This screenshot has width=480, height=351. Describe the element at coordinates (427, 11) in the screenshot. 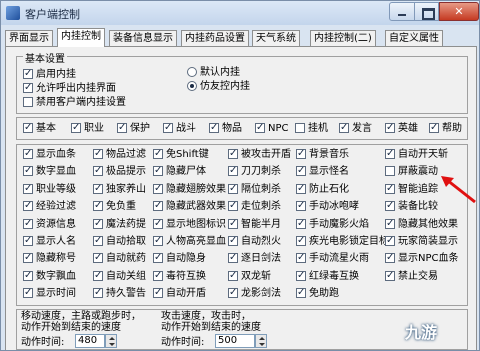

I see `maximize-button` at that location.